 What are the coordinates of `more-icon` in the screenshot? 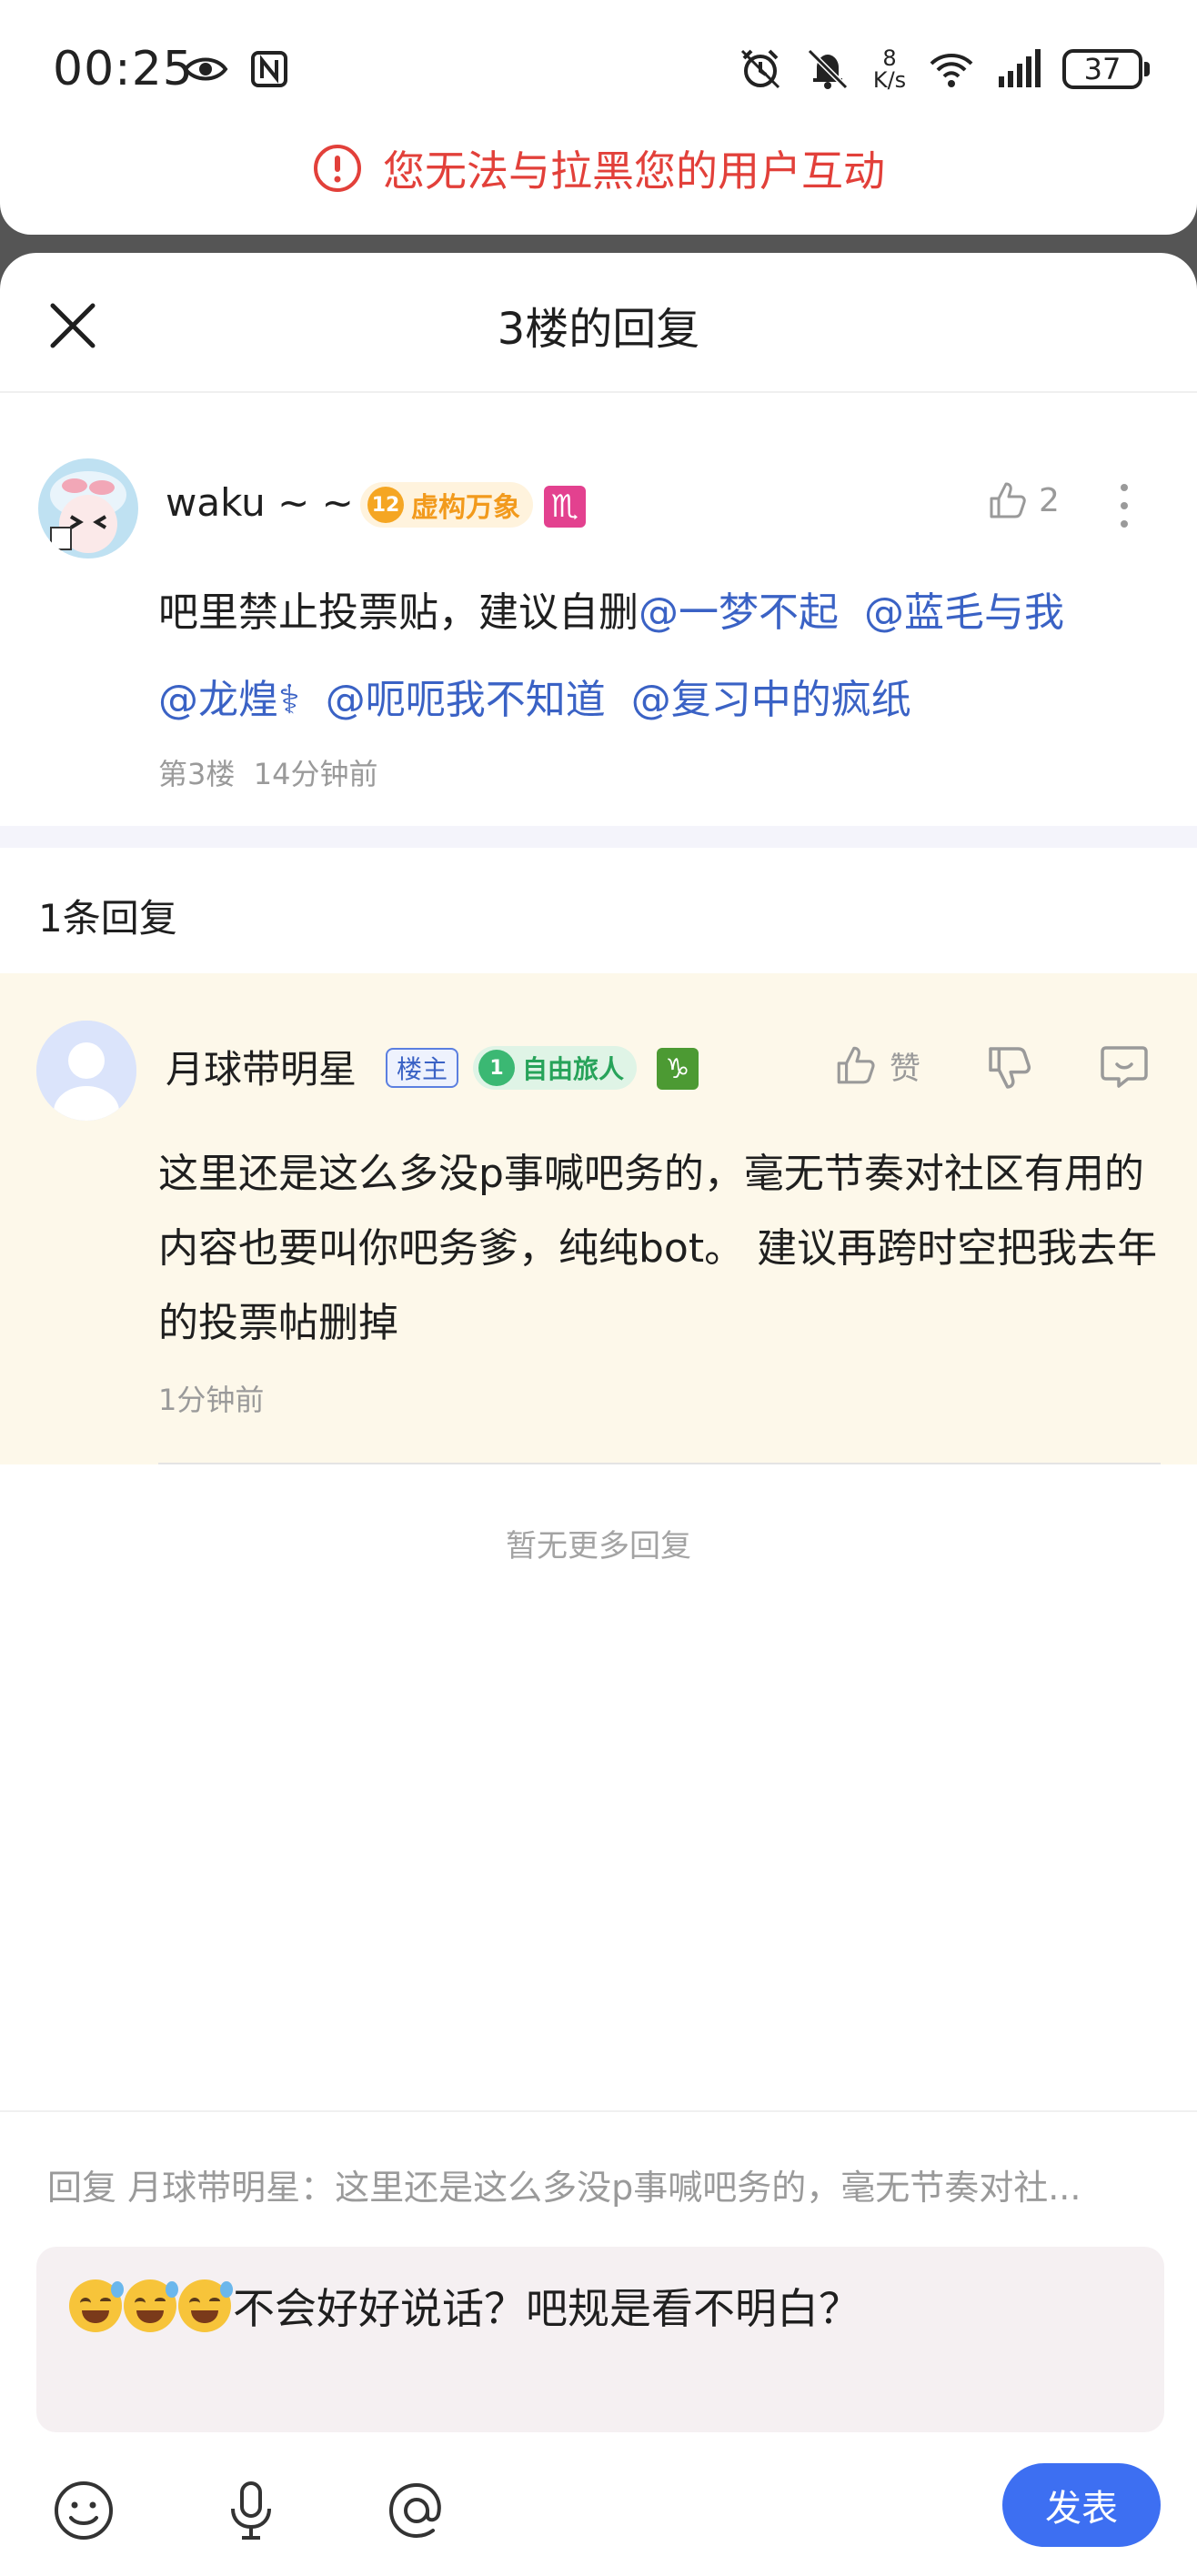 It's located at (1124, 505).